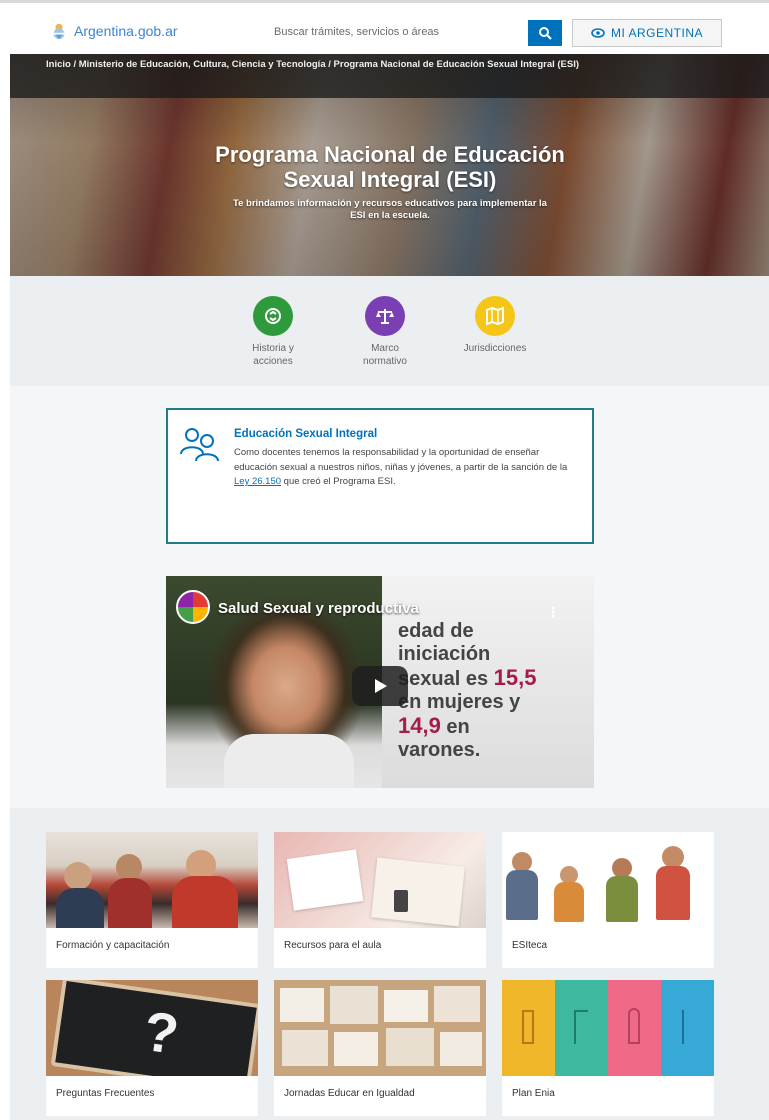  I want to click on esi-card-text: que creó el Programa ESI., so click(338, 481).